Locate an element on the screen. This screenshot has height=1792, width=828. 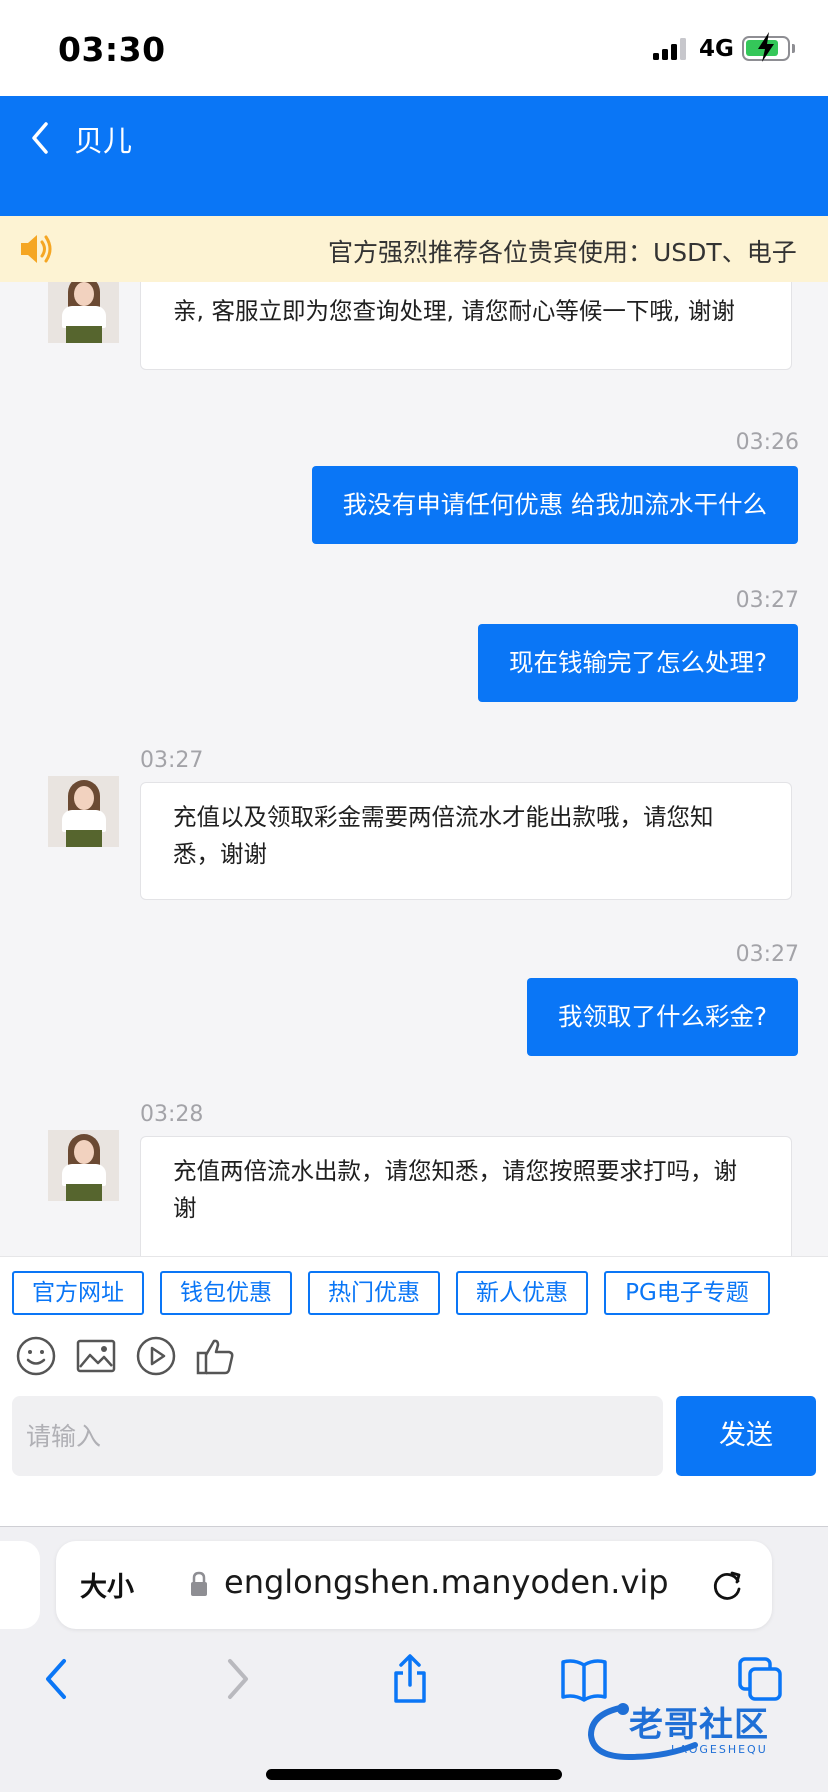
text-size-button: 大小 is located at coordinates (107, 1584).